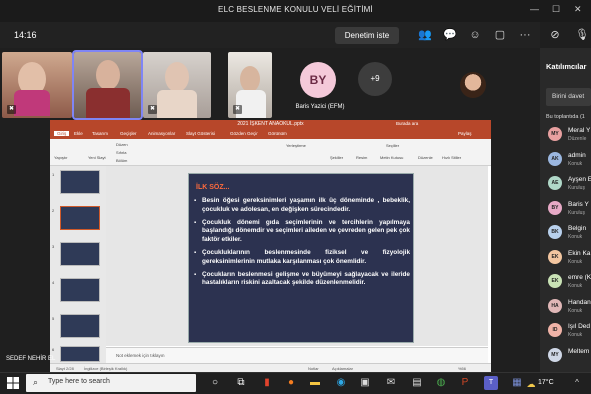  Describe the element at coordinates (177, 85) in the screenshot. I see `participant-tile-3: ✖` at that location.